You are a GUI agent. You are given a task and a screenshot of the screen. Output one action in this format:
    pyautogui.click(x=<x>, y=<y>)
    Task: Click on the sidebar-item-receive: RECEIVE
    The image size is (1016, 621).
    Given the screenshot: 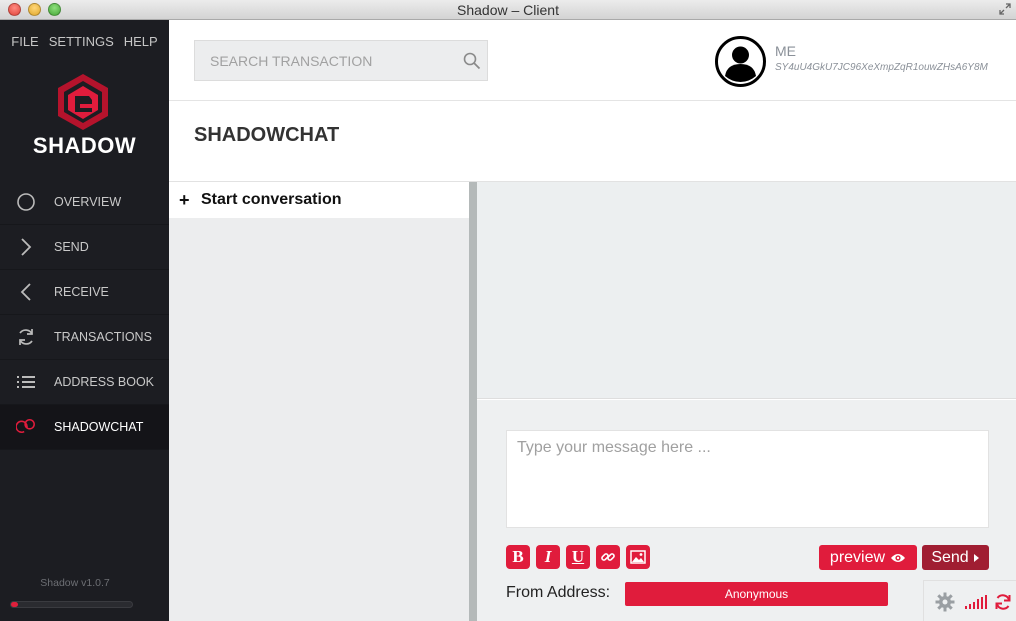 What is the action you would take?
    pyautogui.click(x=84, y=292)
    